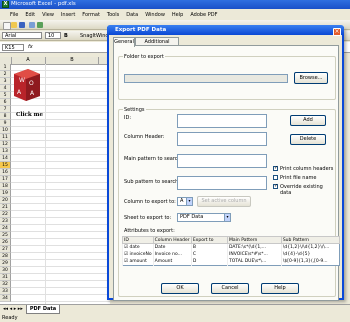  Describe the element at coordinates (308, 120) in the screenshot. I see `add-button: Add` at that location.